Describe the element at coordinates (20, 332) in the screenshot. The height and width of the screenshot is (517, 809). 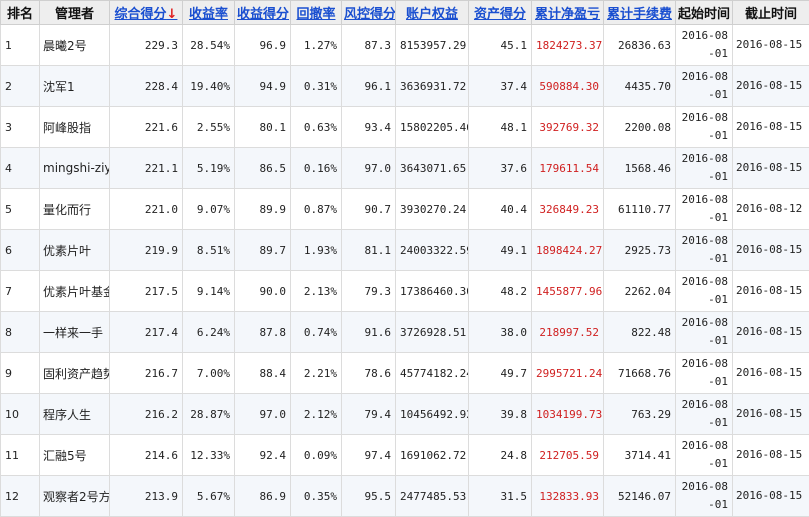
I see `row-rank: 8` at that location.